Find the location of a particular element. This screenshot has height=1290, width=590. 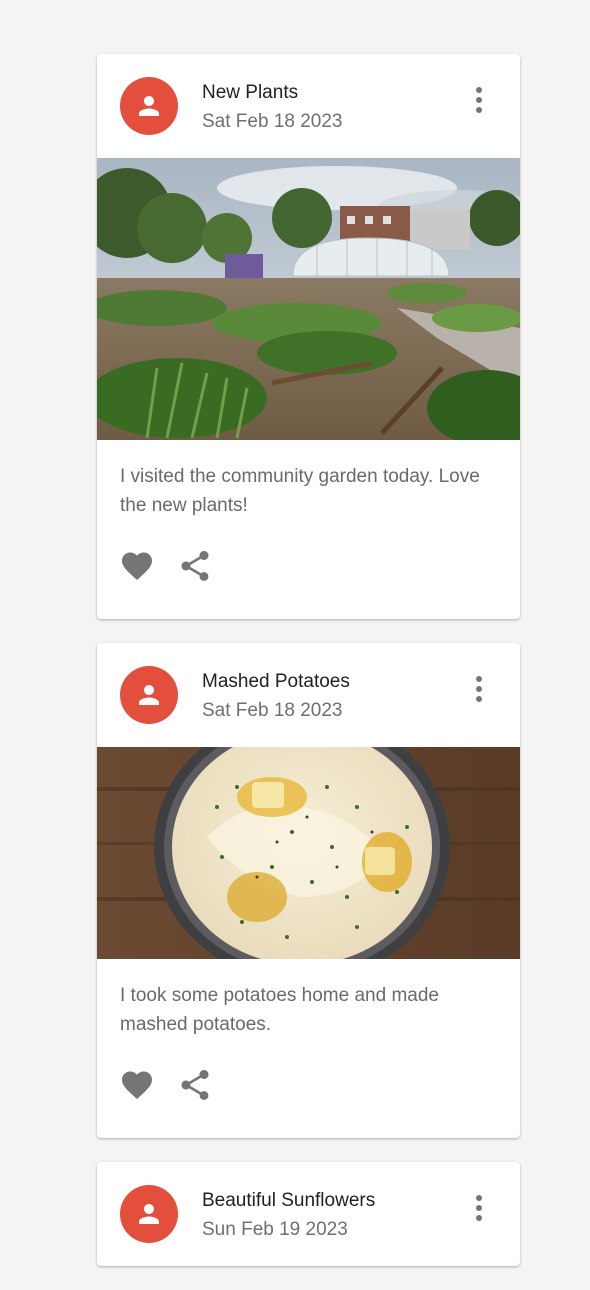

mashed-potatoes-photo is located at coordinates (308, 853).